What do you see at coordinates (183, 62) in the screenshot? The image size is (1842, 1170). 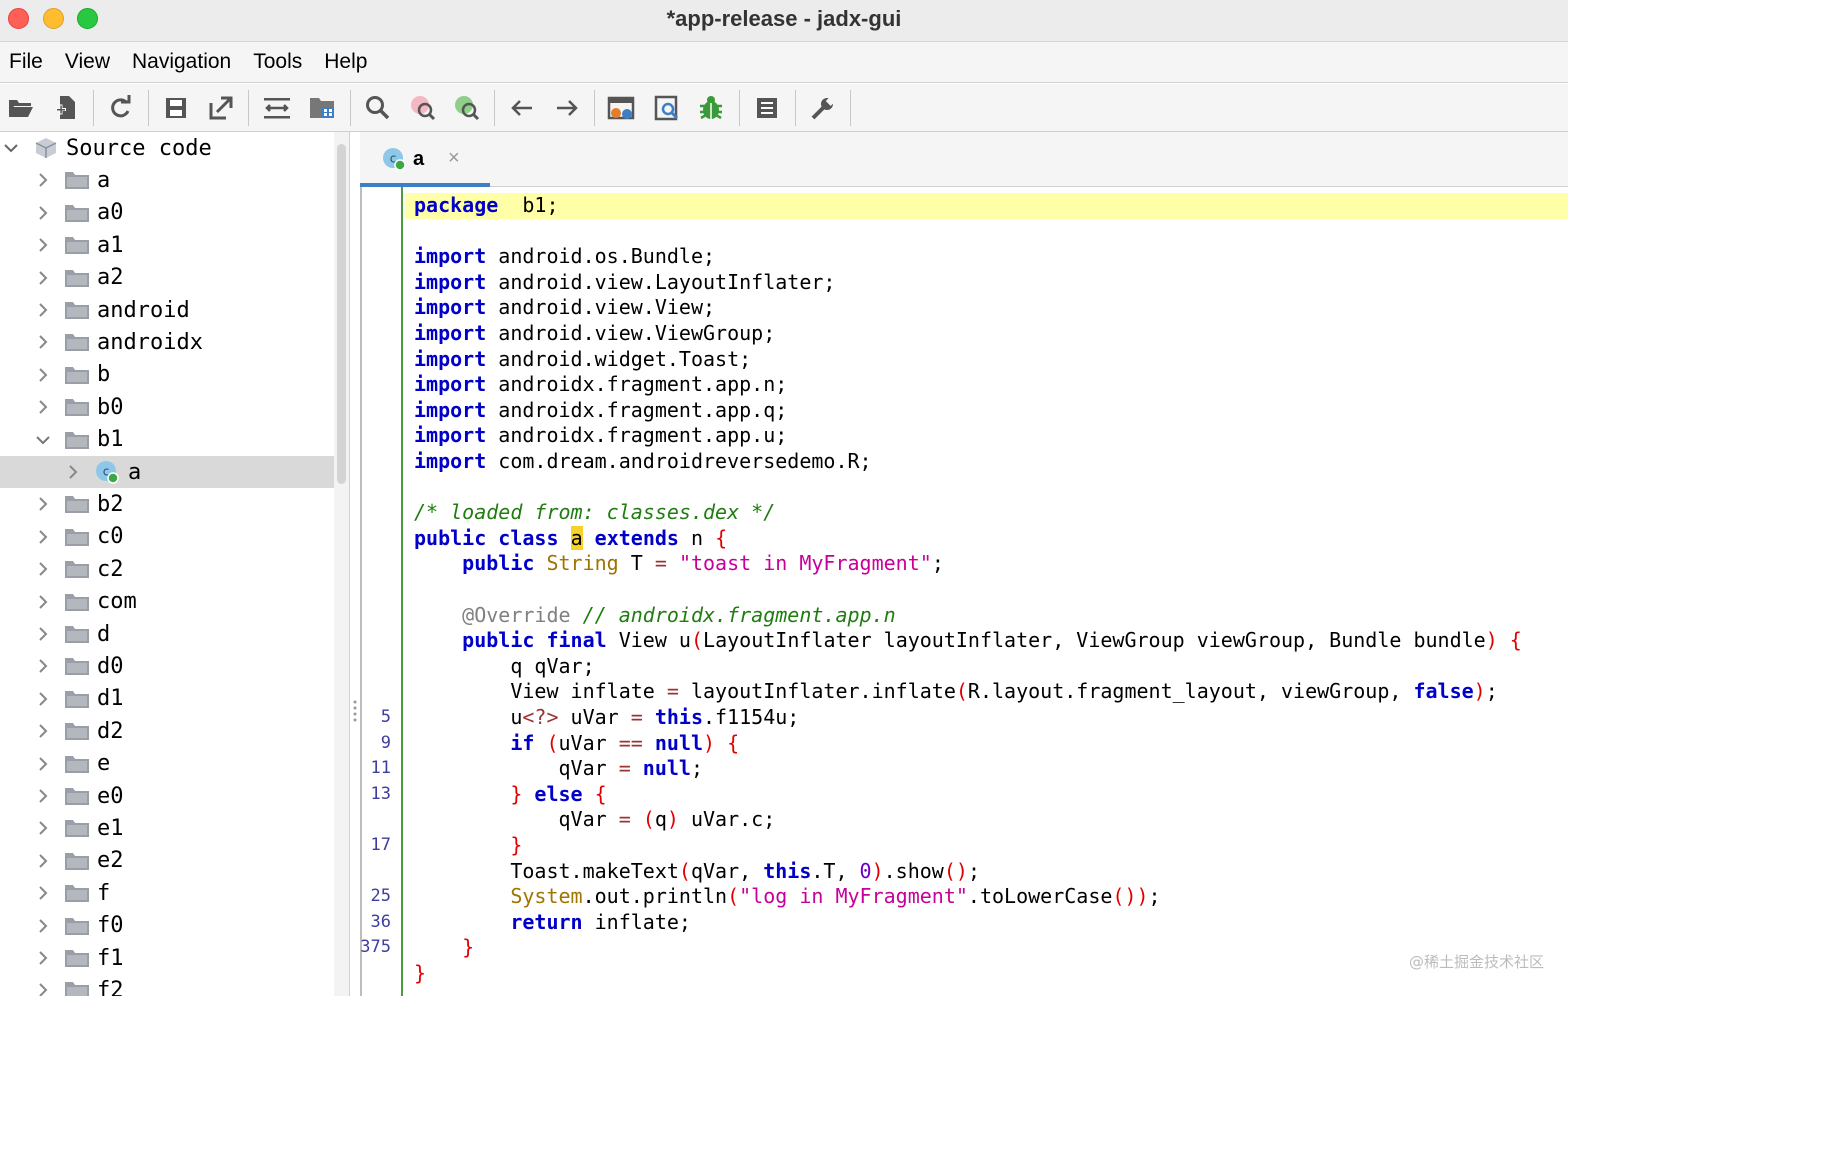 I see `menu-navigation: Navigation` at bounding box center [183, 62].